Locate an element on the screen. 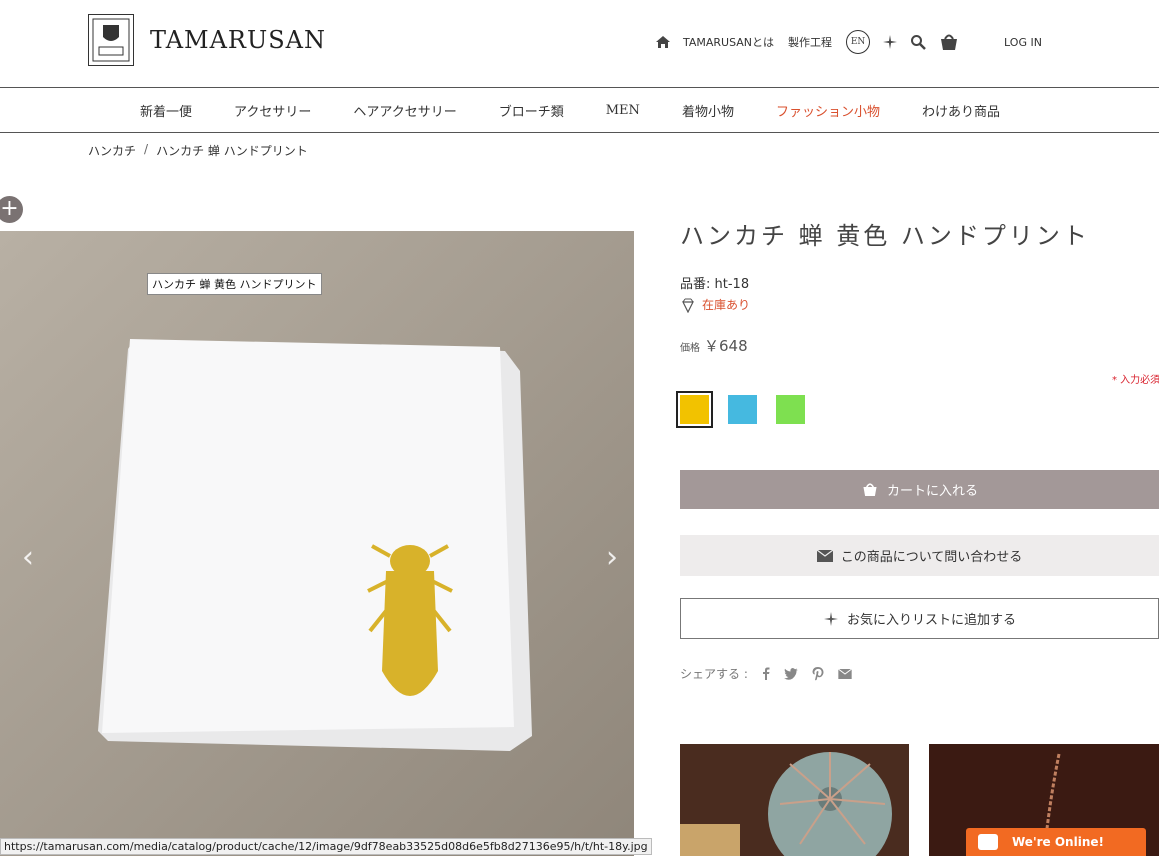 This screenshot has width=1159, height=856. required-note: * 入力必須 is located at coordinates (1135, 380).